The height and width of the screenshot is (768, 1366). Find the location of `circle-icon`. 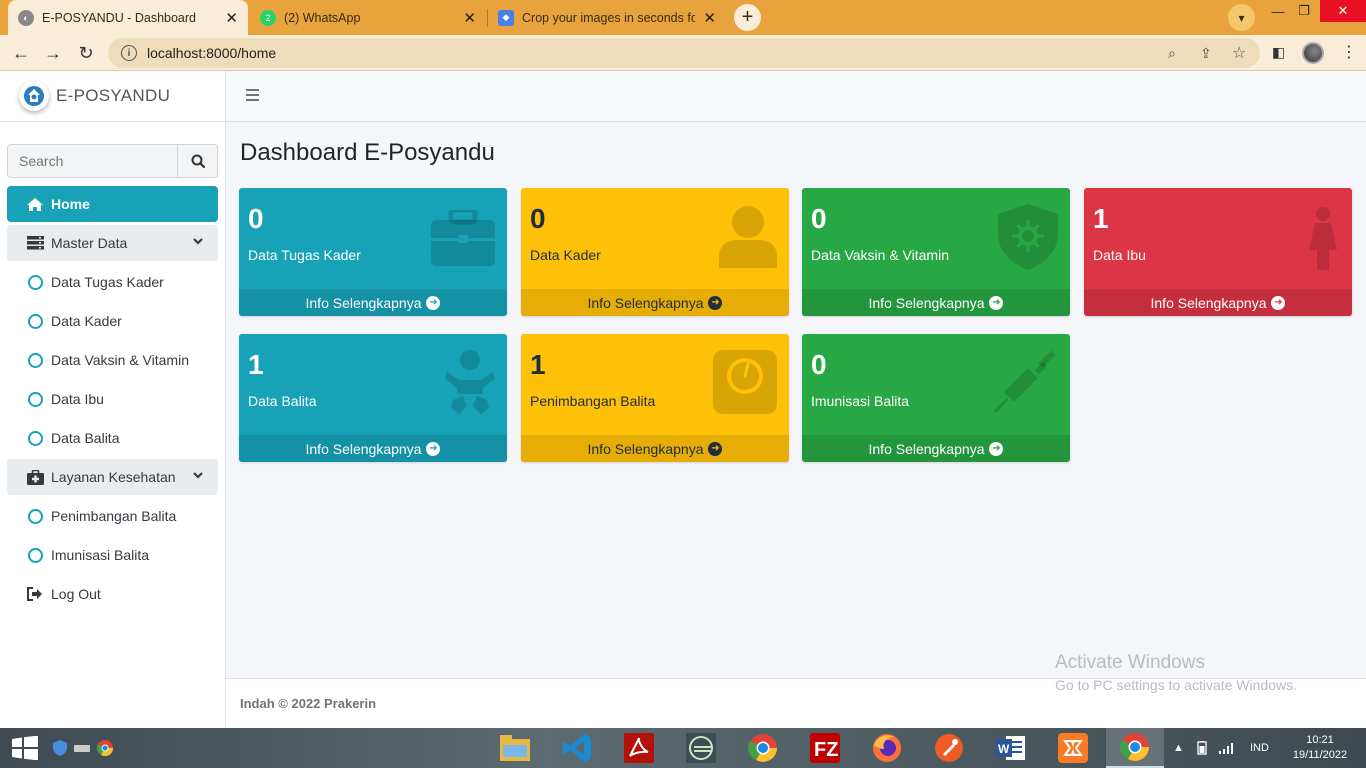

circle-icon is located at coordinates (35, 516).